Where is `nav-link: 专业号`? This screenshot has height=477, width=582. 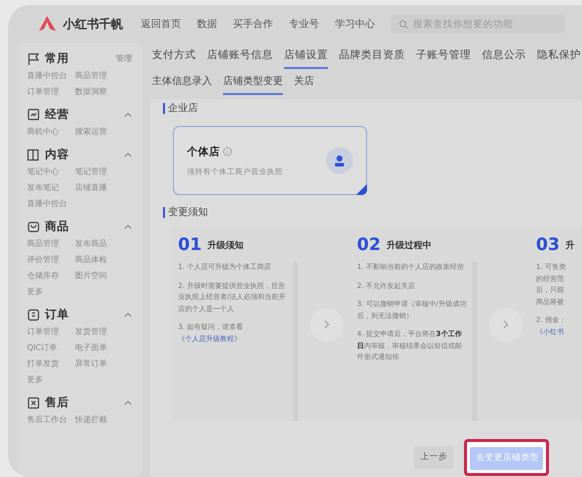
nav-link: 专业号 is located at coordinates (304, 24).